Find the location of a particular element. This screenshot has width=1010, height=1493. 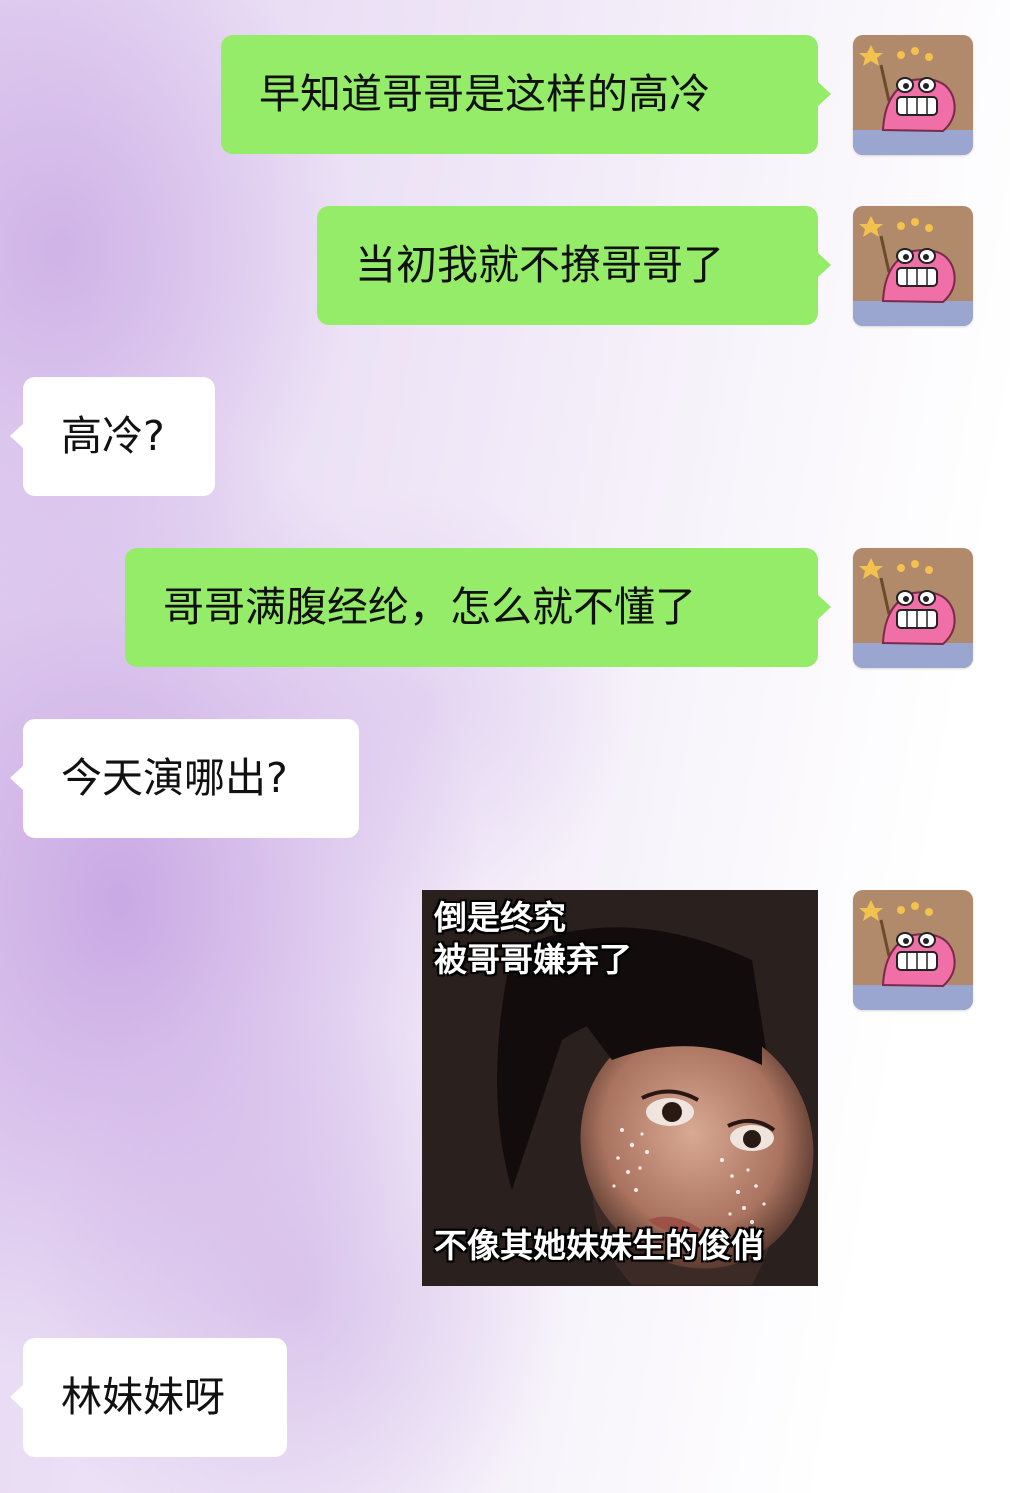

message-bubble-outgoing: 早知道哥哥是这样的高冷 is located at coordinates (526, 94).